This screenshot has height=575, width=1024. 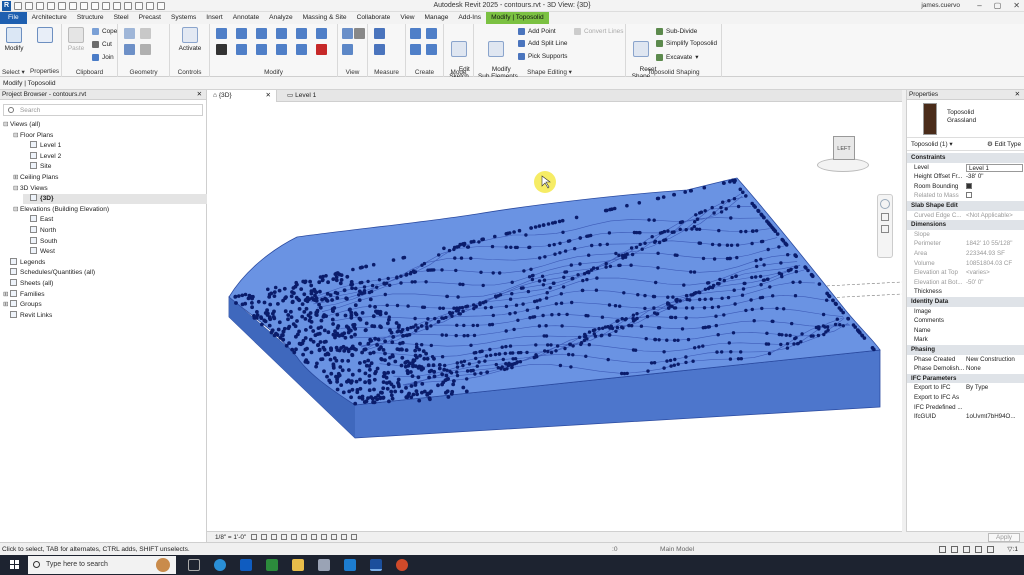 I want to click on checkbox, so click(x=969, y=195).